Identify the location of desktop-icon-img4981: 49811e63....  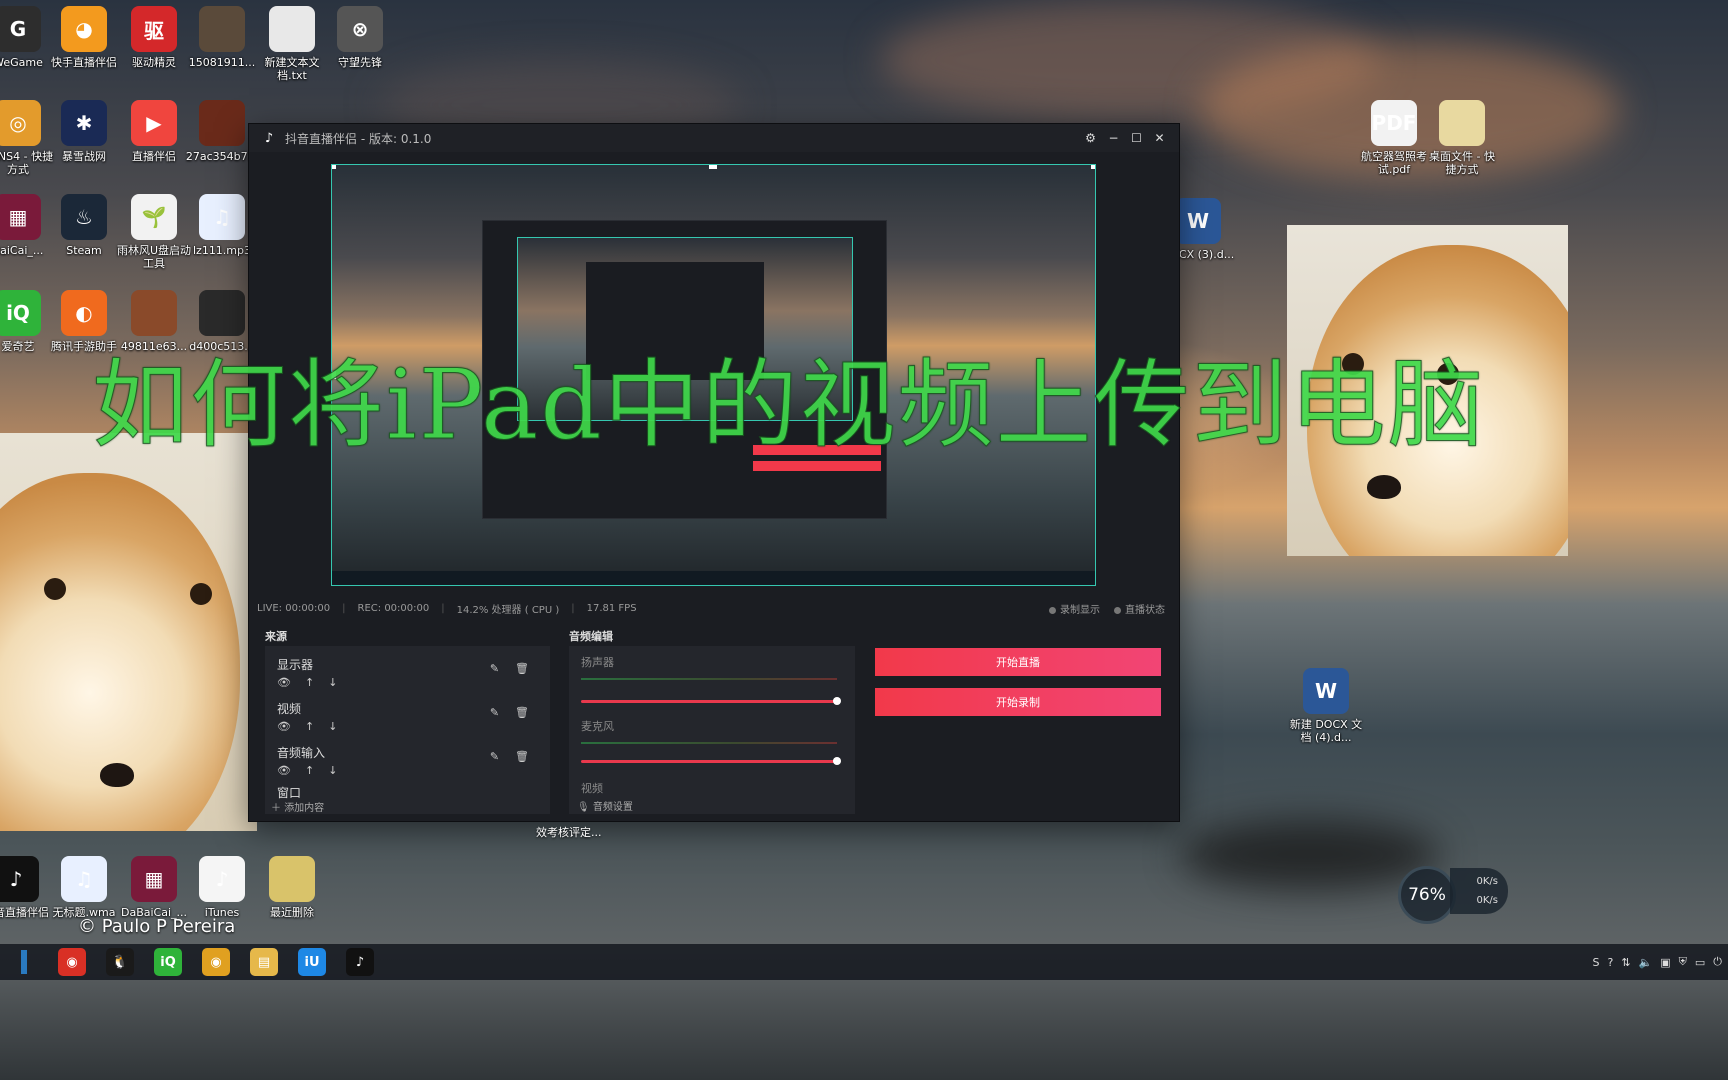
(154, 321).